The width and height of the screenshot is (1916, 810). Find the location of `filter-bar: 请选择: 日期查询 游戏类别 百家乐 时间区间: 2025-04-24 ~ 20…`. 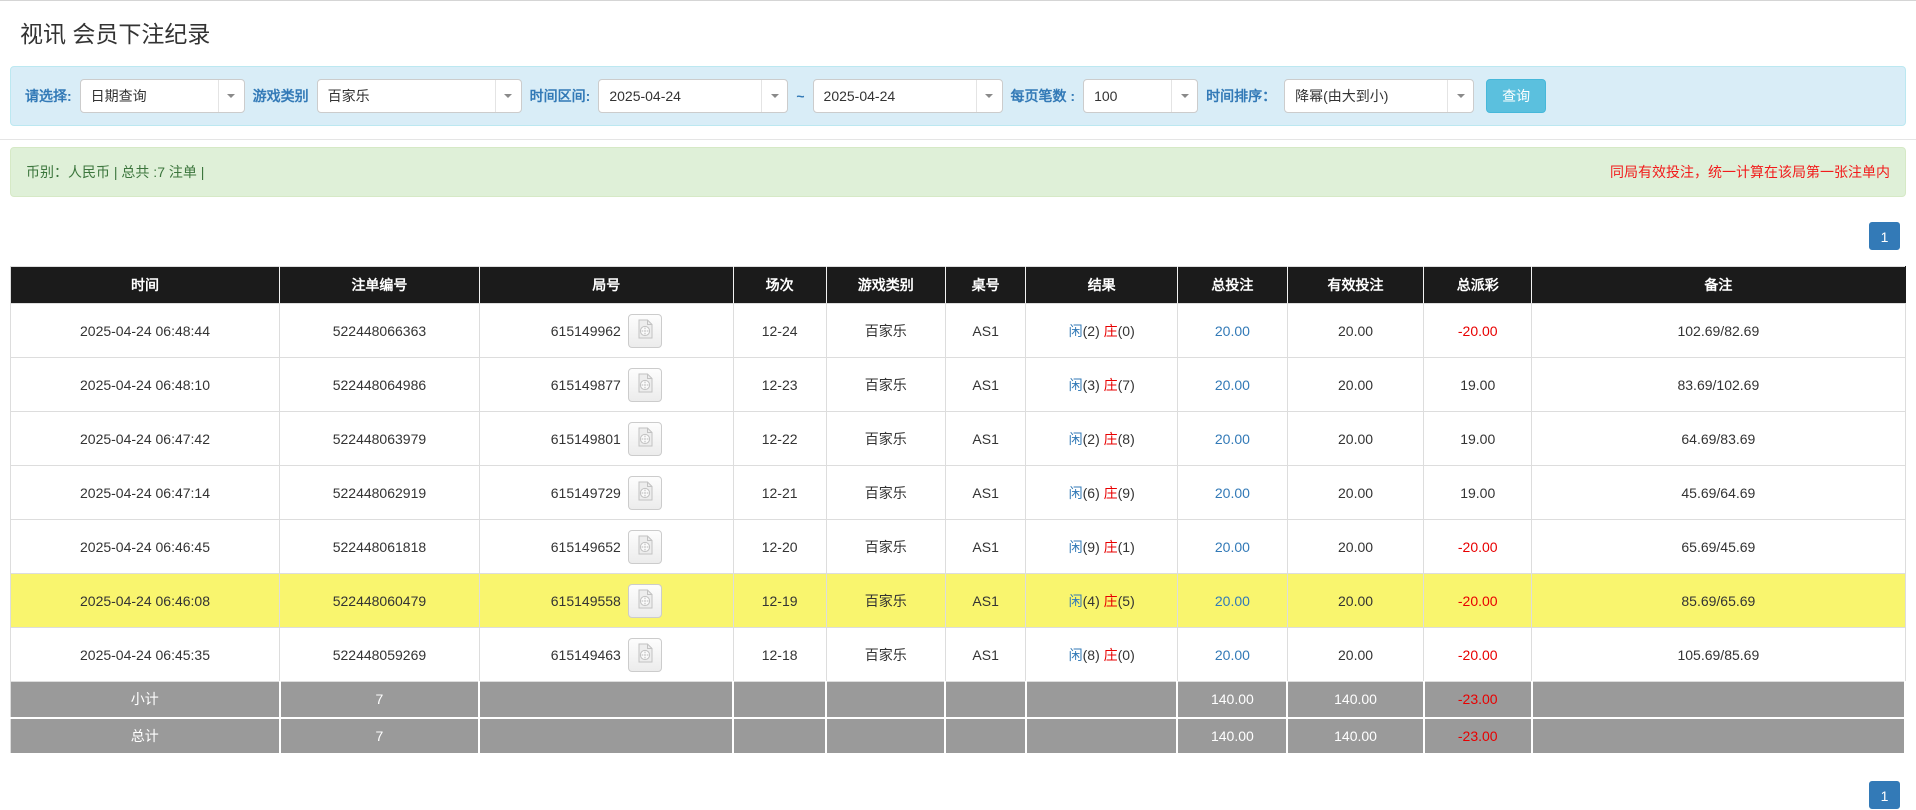

filter-bar: 请选择: 日期查询 游戏类别 百家乐 时间区间: 2025-04-24 ~ 20… is located at coordinates (958, 96).